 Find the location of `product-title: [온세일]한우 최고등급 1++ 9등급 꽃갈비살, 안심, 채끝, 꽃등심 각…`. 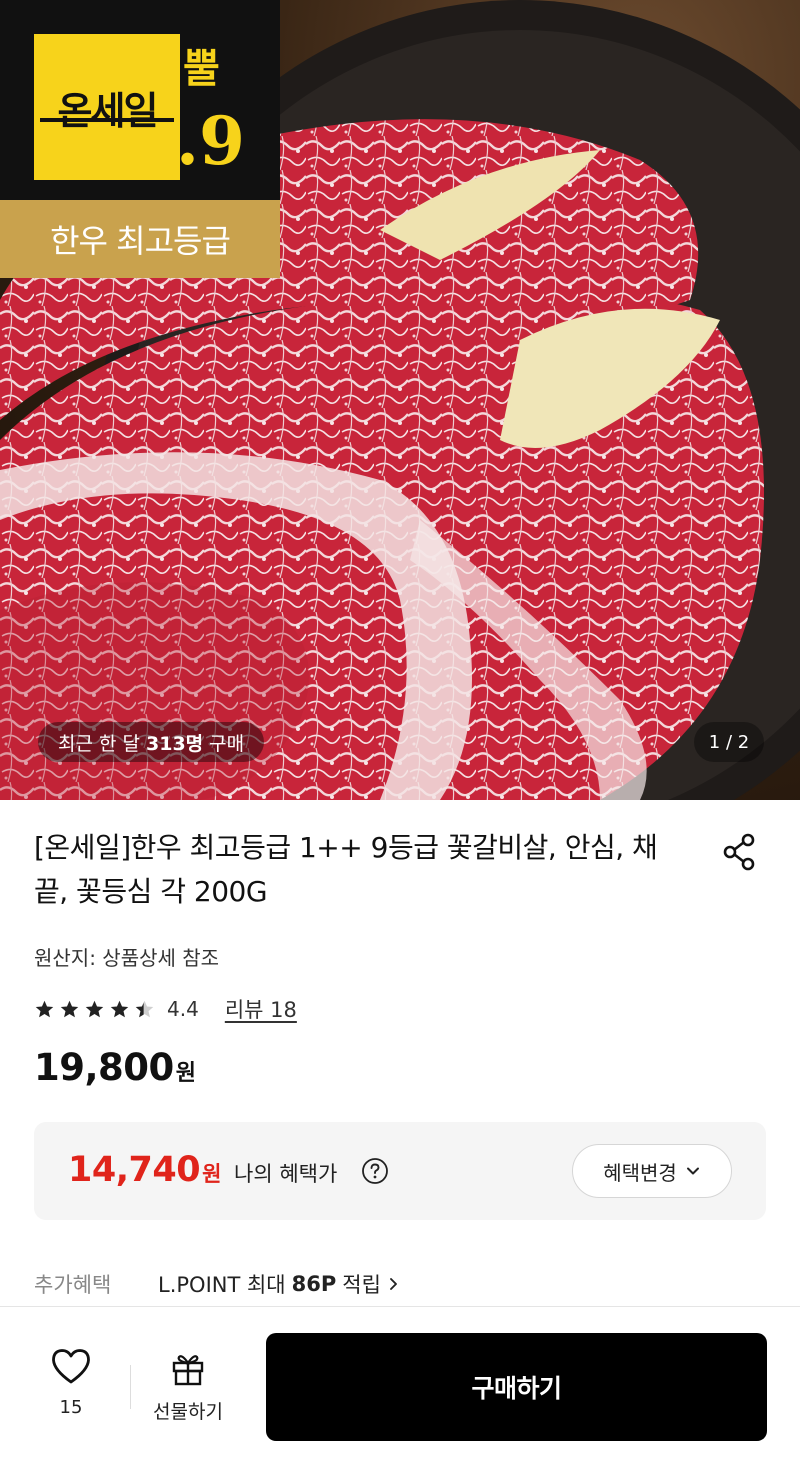

product-title: [온세일]한우 최고등급 1++ 9등급 꽃갈비살, 안심, 채끝, 꽃등심 각… is located at coordinates (346, 869).